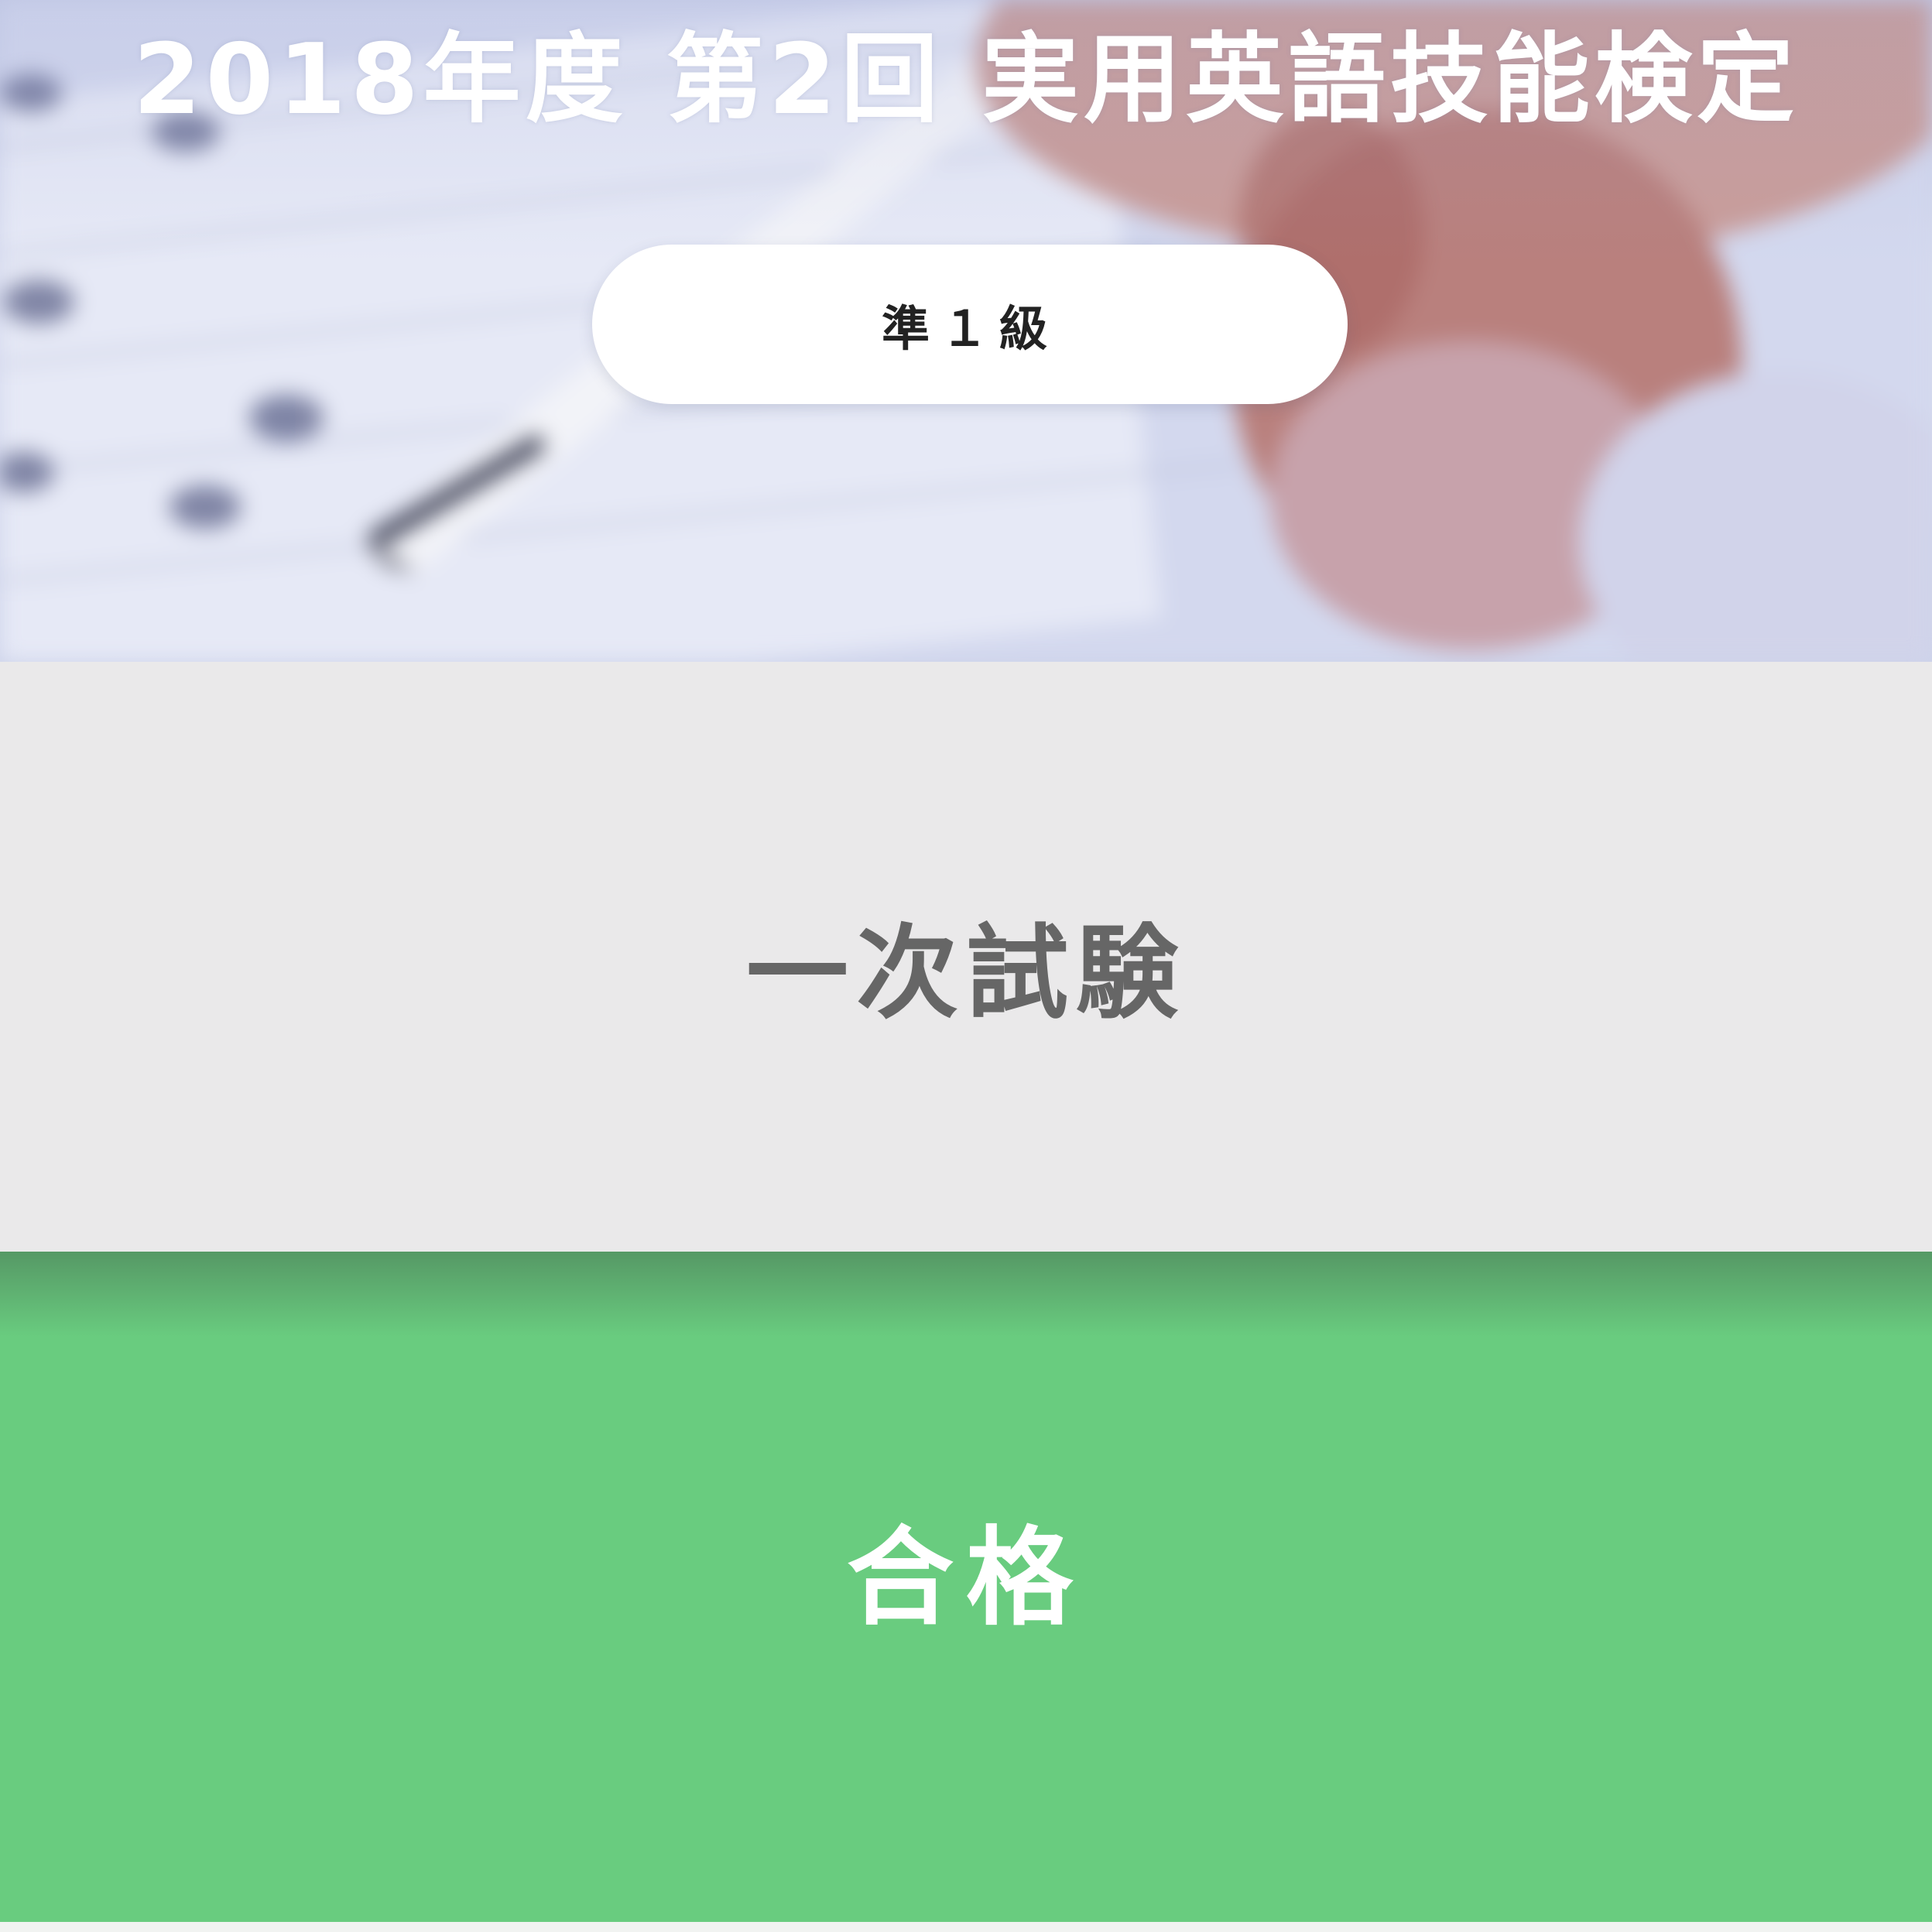 The height and width of the screenshot is (1932, 1932). Describe the element at coordinates (966, 79) in the screenshot. I see `page-title: 2018年度 第2回 実用英語技能検定` at that location.